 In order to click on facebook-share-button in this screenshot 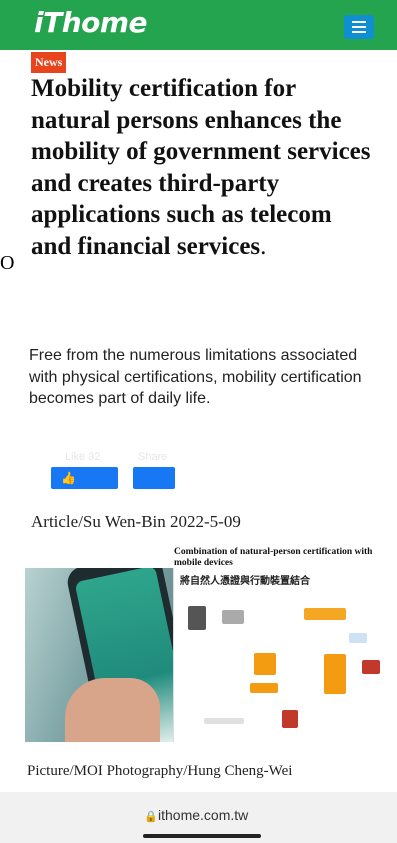, I will do `click(154, 478)`.